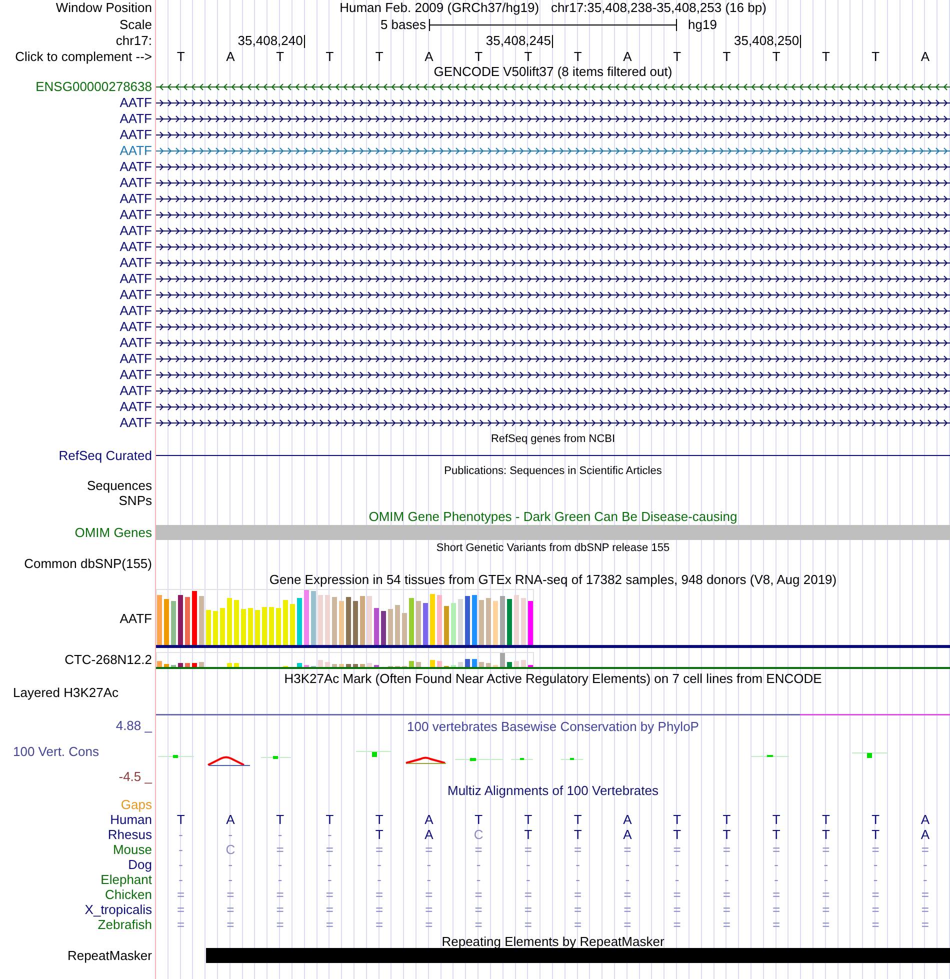  Describe the element at coordinates (108, 660) in the screenshot. I see `gene-label: CTC-268N12.2` at that location.